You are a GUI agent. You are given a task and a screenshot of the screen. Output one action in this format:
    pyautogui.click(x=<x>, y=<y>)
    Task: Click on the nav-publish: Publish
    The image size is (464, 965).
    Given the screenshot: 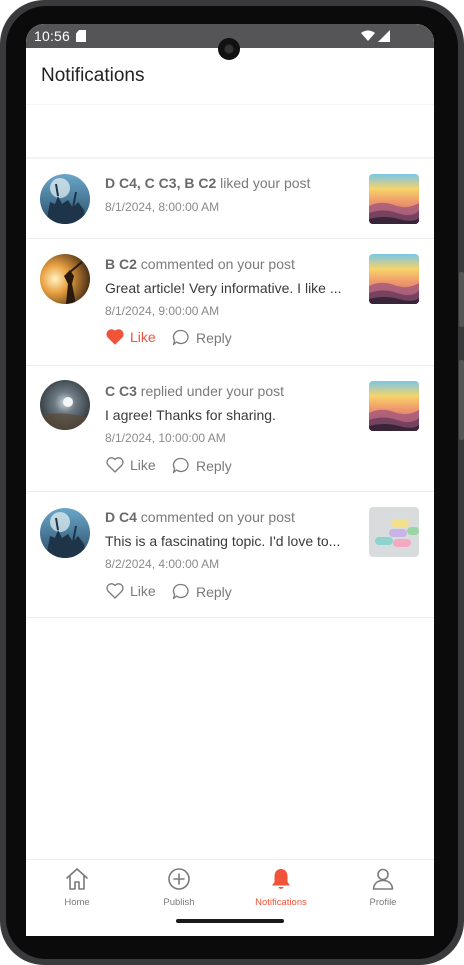 What is the action you would take?
    pyautogui.click(x=179, y=884)
    